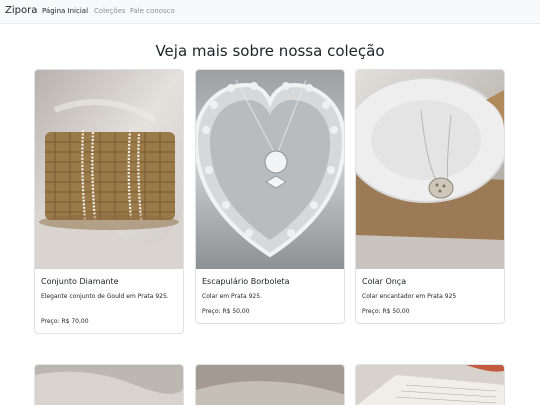 This screenshot has height=405, width=540. Describe the element at coordinates (21, 10) in the screenshot. I see `brand-logo: Zipora` at that location.